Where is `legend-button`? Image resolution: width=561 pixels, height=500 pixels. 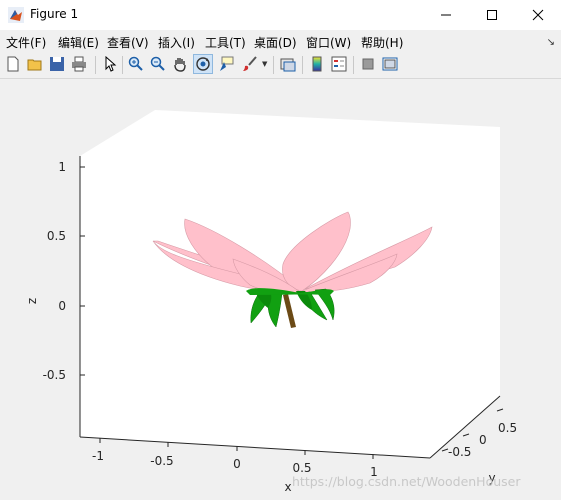 legend-button is located at coordinates (339, 64).